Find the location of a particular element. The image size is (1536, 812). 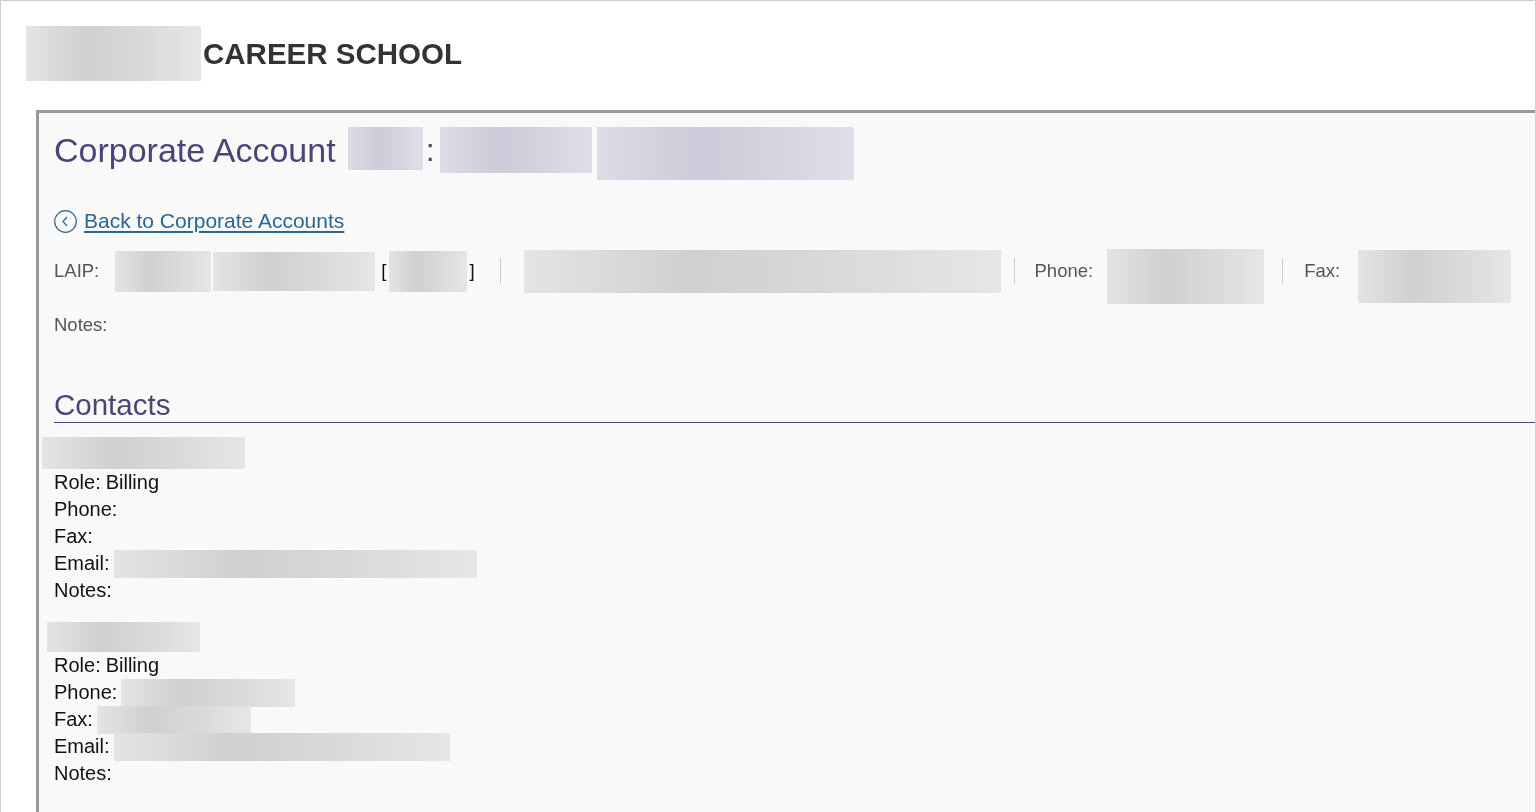

bracket-text: [ is located at coordinates (384, 271).